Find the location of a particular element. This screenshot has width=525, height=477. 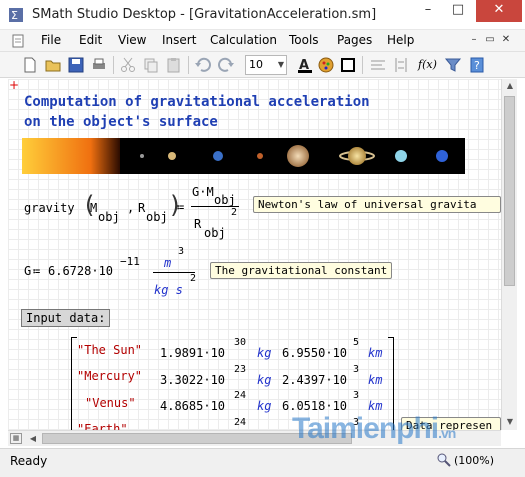

document-icon is located at coordinates (18, 41).